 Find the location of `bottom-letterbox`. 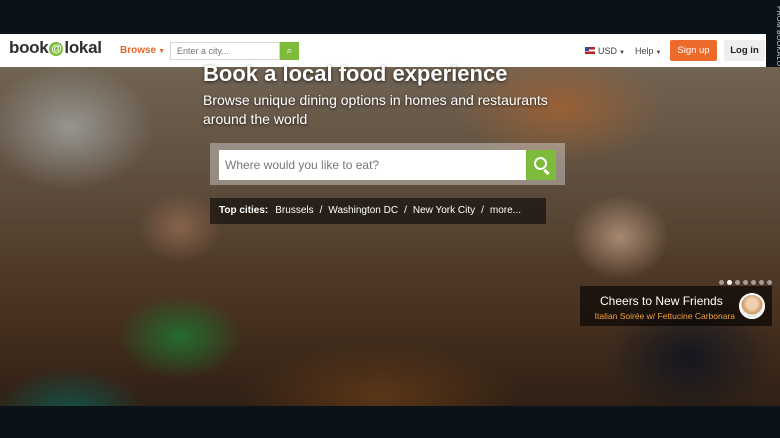

bottom-letterbox is located at coordinates (390, 422).